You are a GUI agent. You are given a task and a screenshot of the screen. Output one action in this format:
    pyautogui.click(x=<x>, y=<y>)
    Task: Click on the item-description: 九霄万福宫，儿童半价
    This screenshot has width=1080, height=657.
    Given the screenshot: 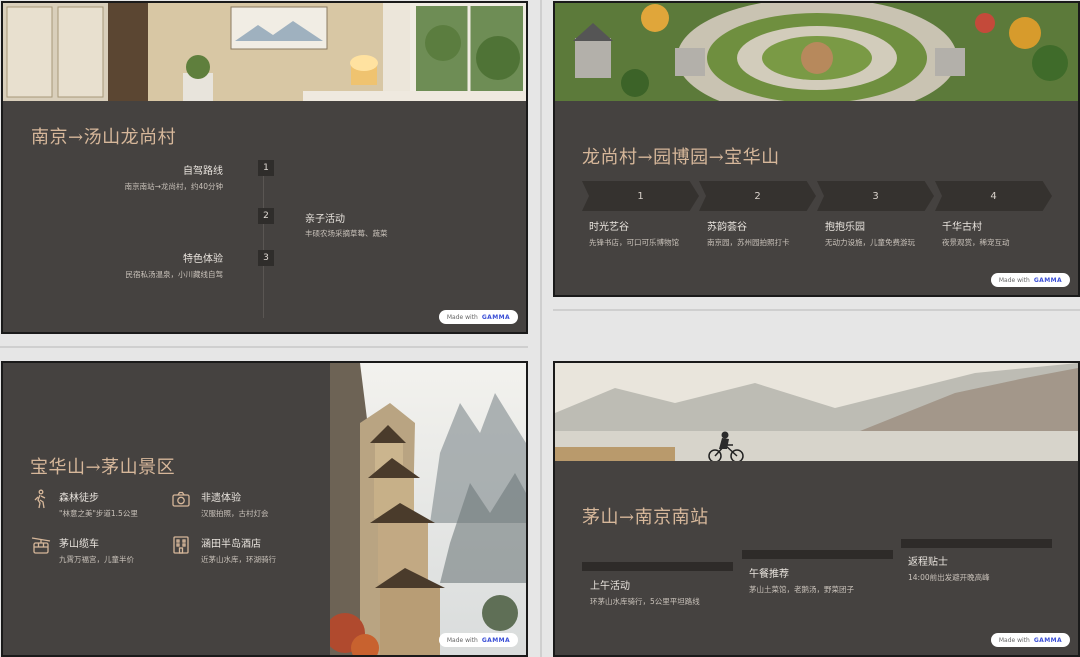 What is the action you would take?
    pyautogui.click(x=96, y=559)
    